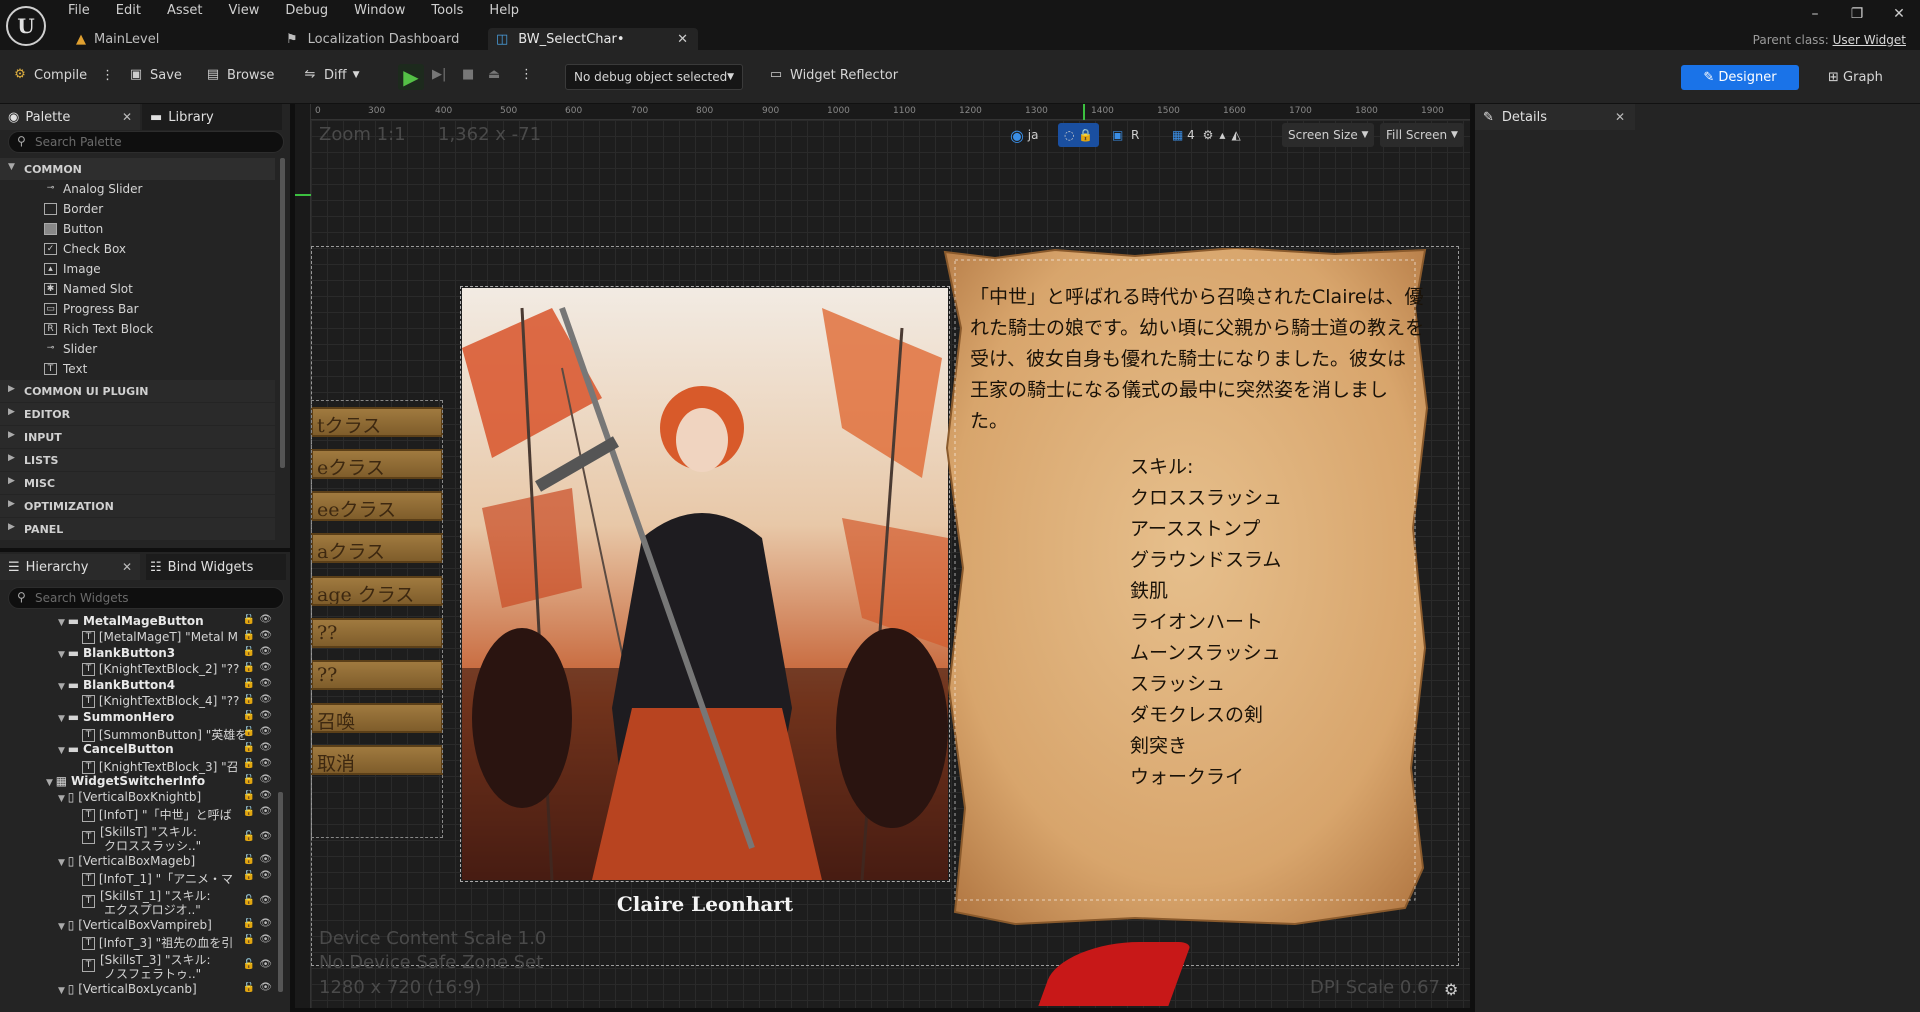 The height and width of the screenshot is (1012, 1920). I want to click on gear-icon: ⚙, so click(1208, 135).